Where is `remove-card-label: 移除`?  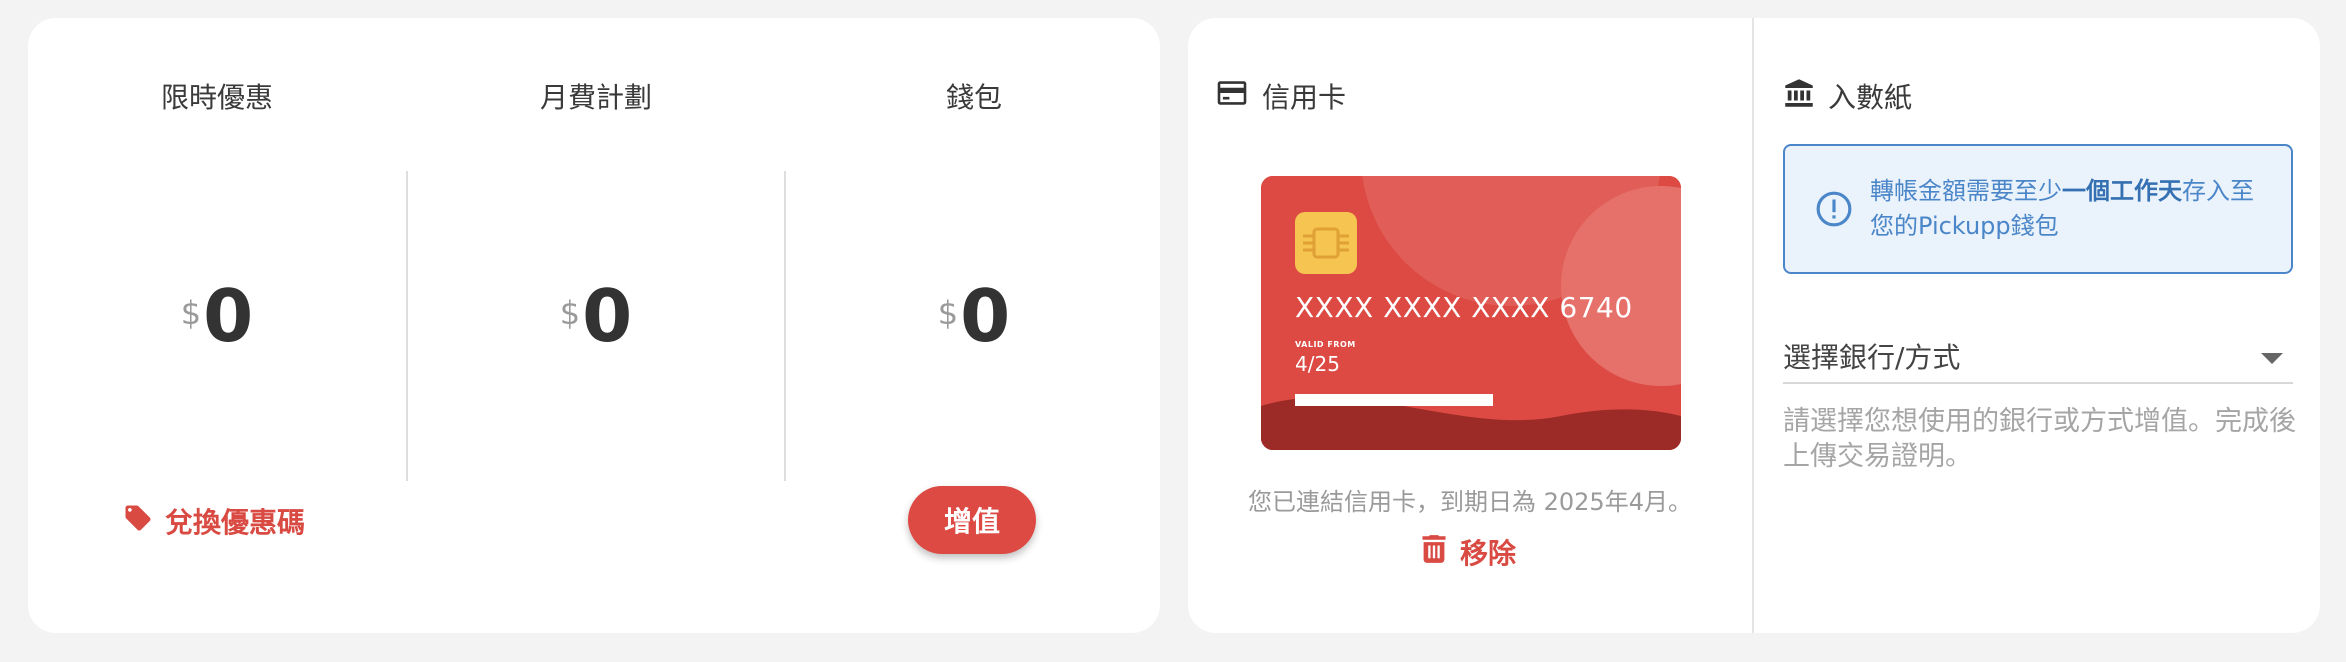 remove-card-label: 移除 is located at coordinates (1488, 553).